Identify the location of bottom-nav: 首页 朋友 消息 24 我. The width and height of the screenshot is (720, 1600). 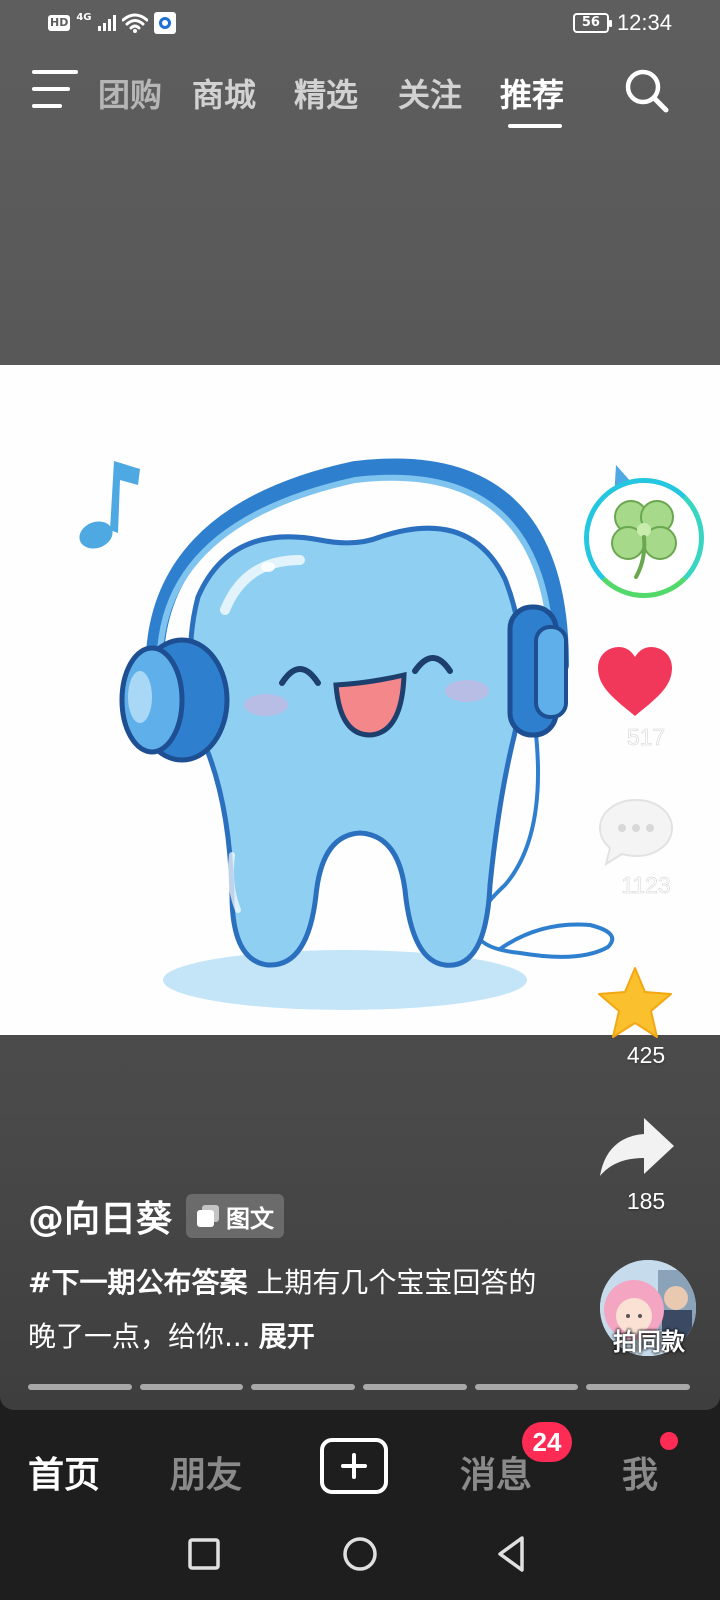
(360, 1460).